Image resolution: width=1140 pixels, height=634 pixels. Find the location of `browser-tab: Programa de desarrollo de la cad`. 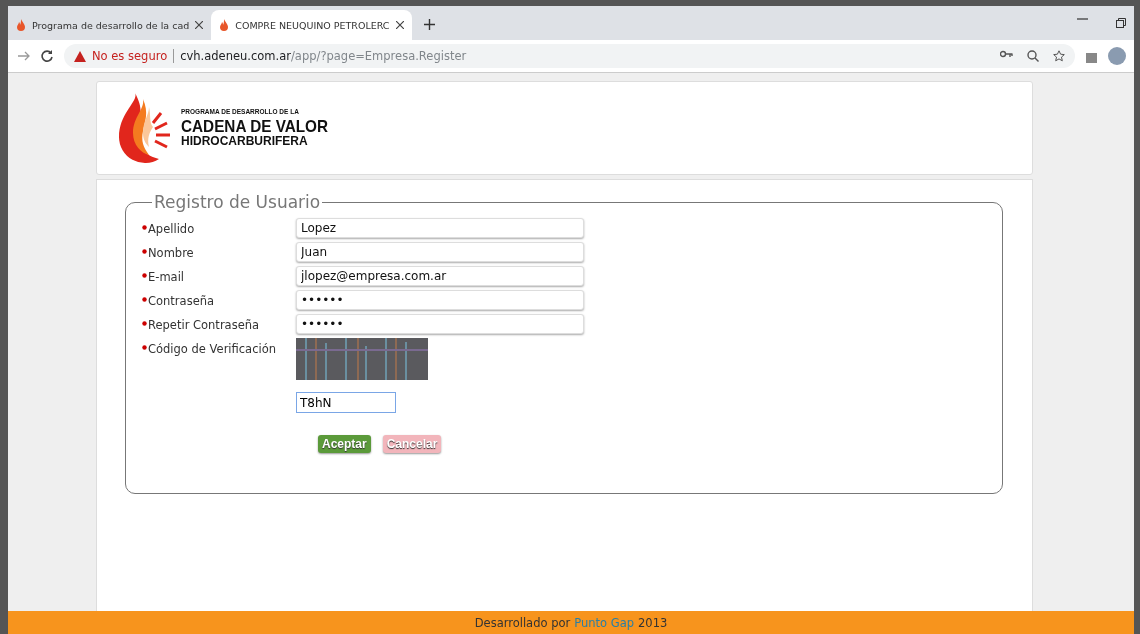

browser-tab: Programa de desarrollo de la cad is located at coordinates (110, 25).